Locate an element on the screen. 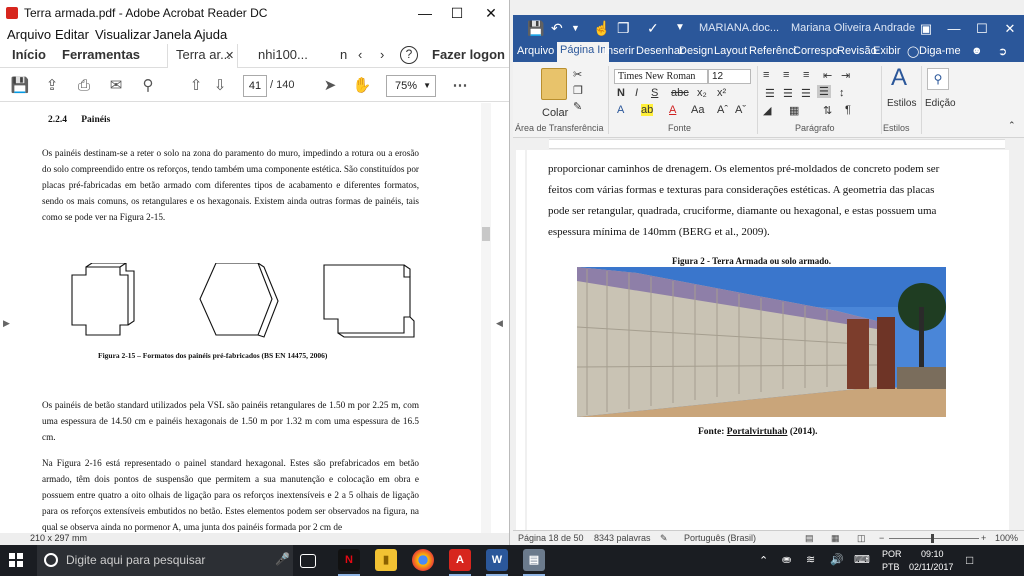 The width and height of the screenshot is (1024, 576). text-effects-icon: A is located at coordinates (620, 110).